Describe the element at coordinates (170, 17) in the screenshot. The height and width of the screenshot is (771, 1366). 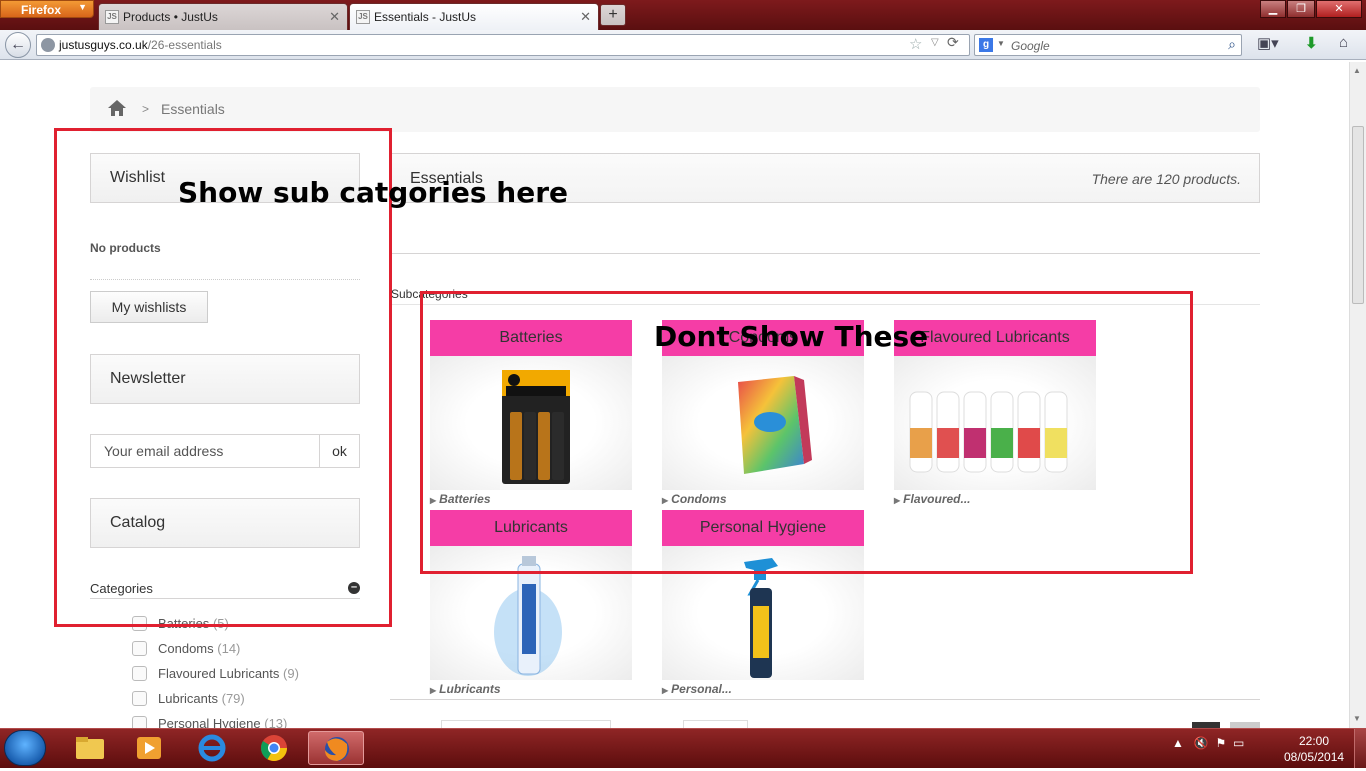
I see `tab-title: Products • JustUs` at that location.